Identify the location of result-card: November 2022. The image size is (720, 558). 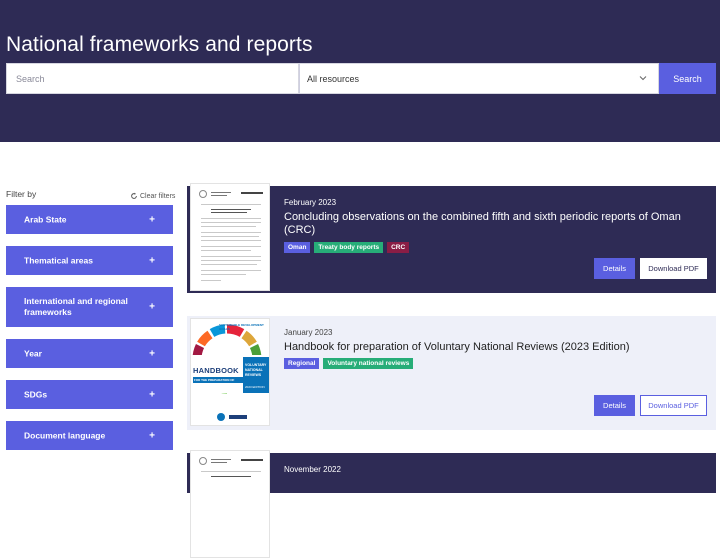
(451, 504).